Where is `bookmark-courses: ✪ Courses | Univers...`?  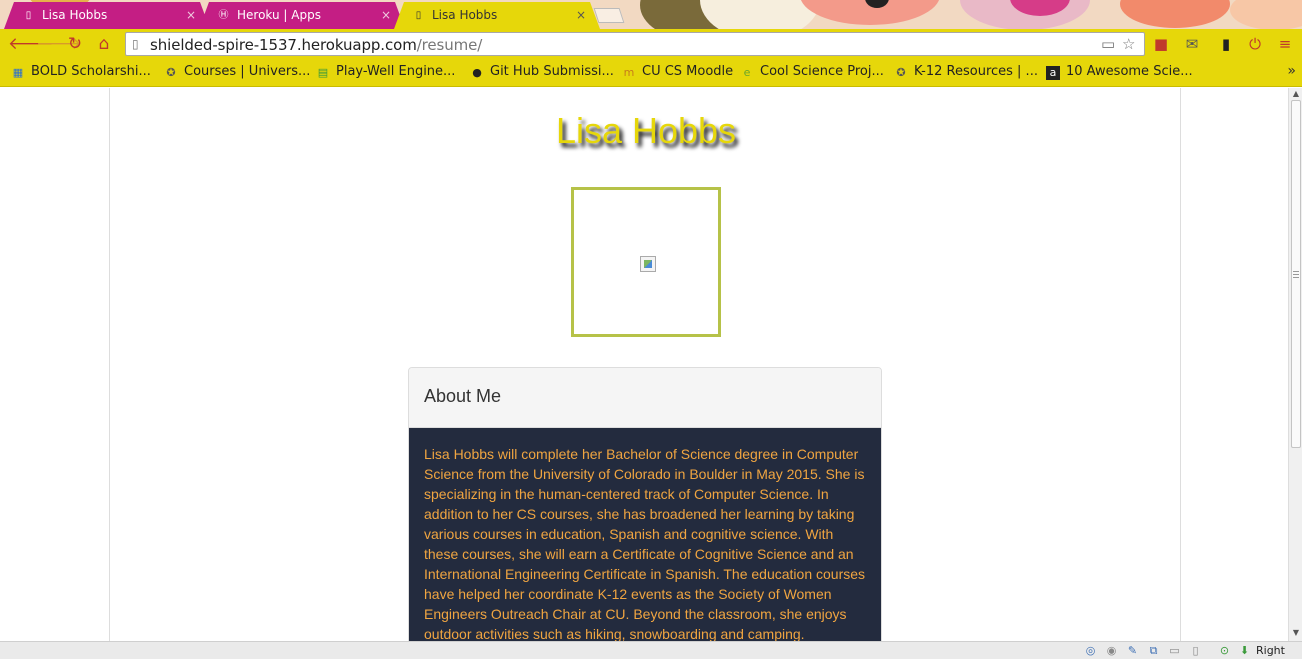
bookmark-courses: ✪ Courses | Univers... is located at coordinates (237, 72).